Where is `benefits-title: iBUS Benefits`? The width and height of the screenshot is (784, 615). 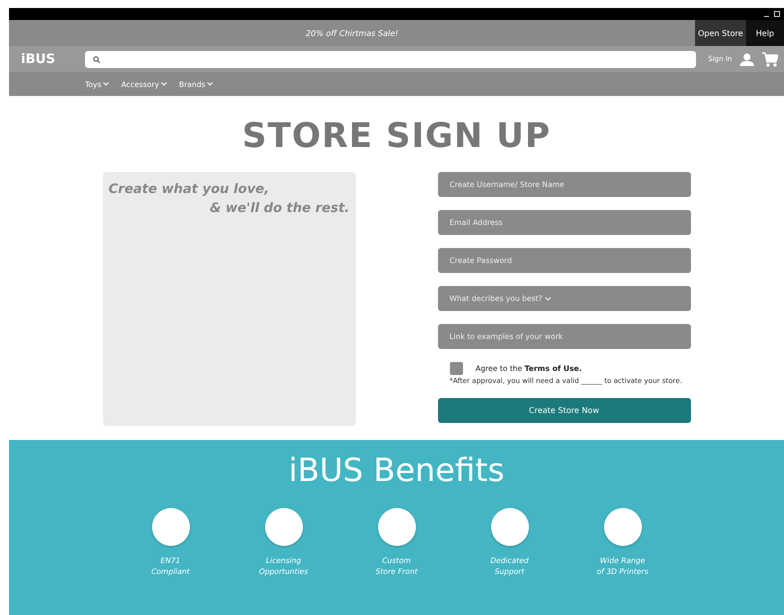
benefits-title: iBUS Benefits is located at coordinates (396, 470).